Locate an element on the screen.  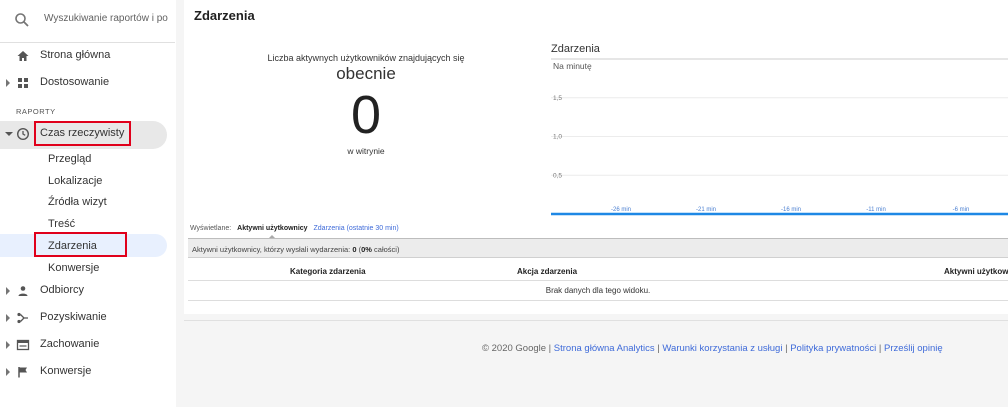
sidebar-item-home: Strona główna is located at coordinates (87, 56).